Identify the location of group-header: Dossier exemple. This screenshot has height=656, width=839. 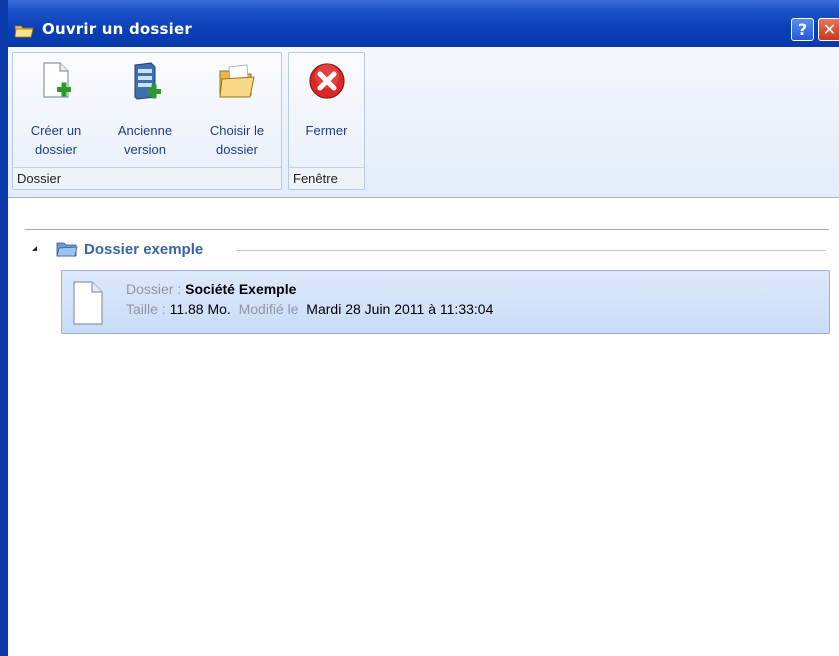
(428, 250).